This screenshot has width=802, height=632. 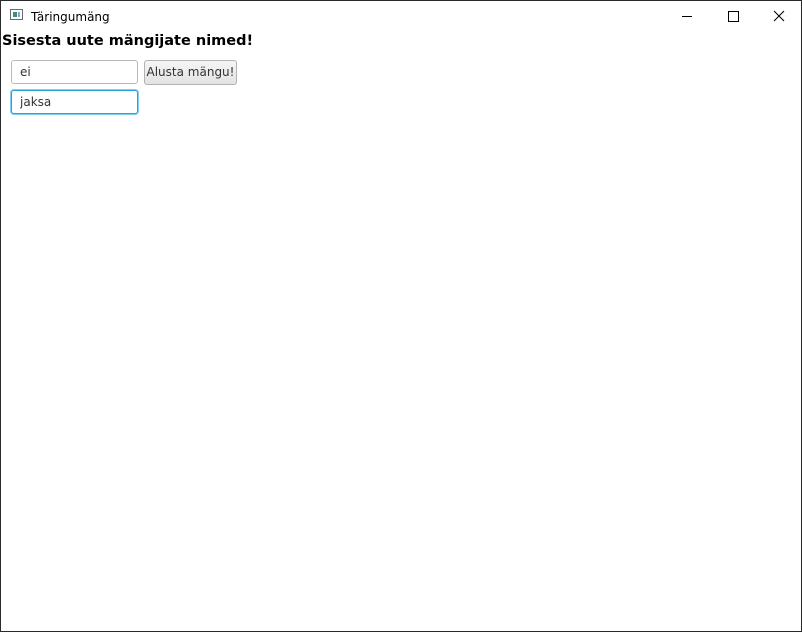 What do you see at coordinates (16, 14) in the screenshot?
I see `app-window-icon` at bounding box center [16, 14].